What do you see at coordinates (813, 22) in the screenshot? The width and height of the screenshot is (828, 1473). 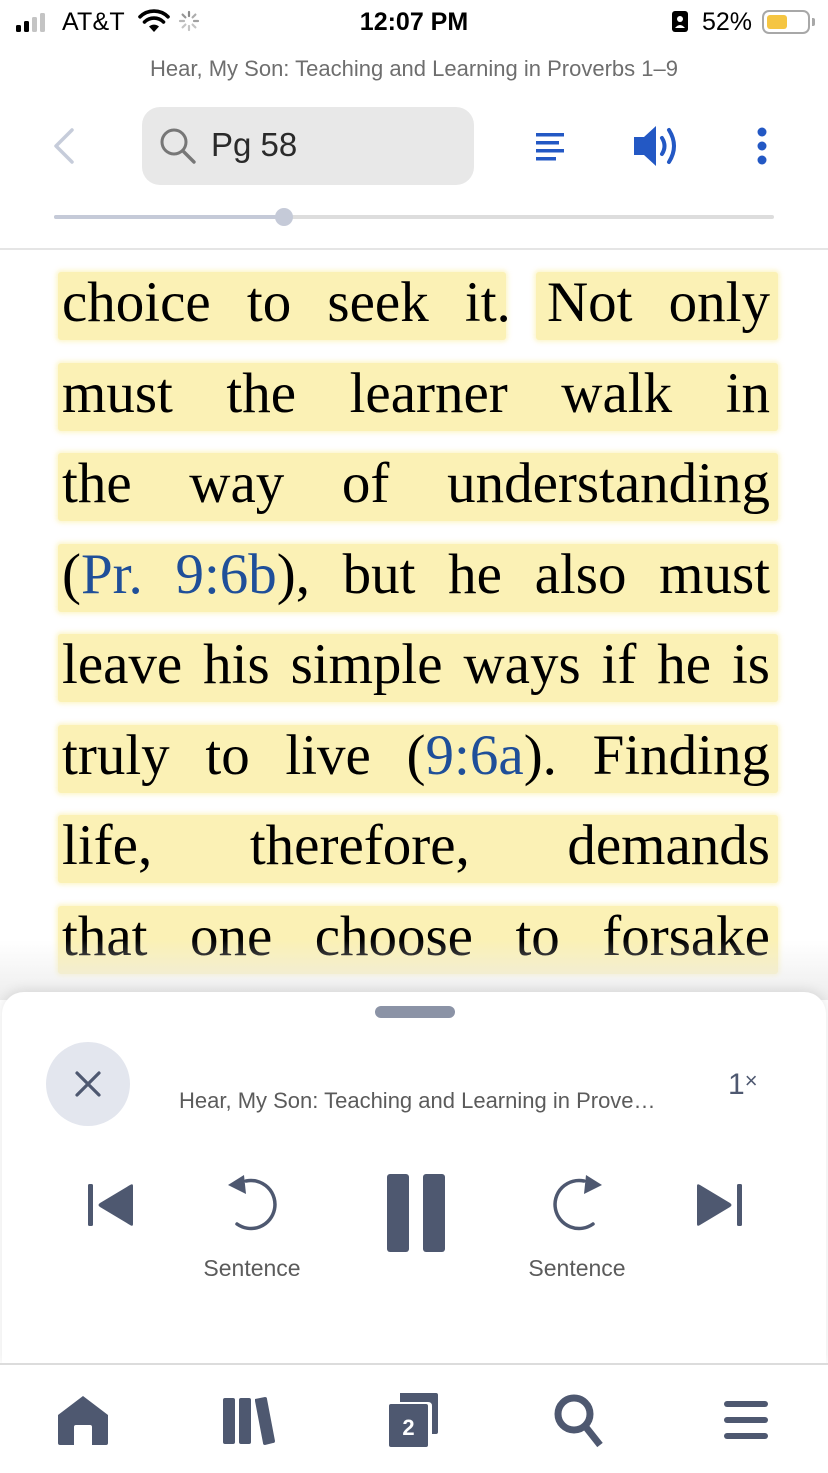 I see `battery-cap` at bounding box center [813, 22].